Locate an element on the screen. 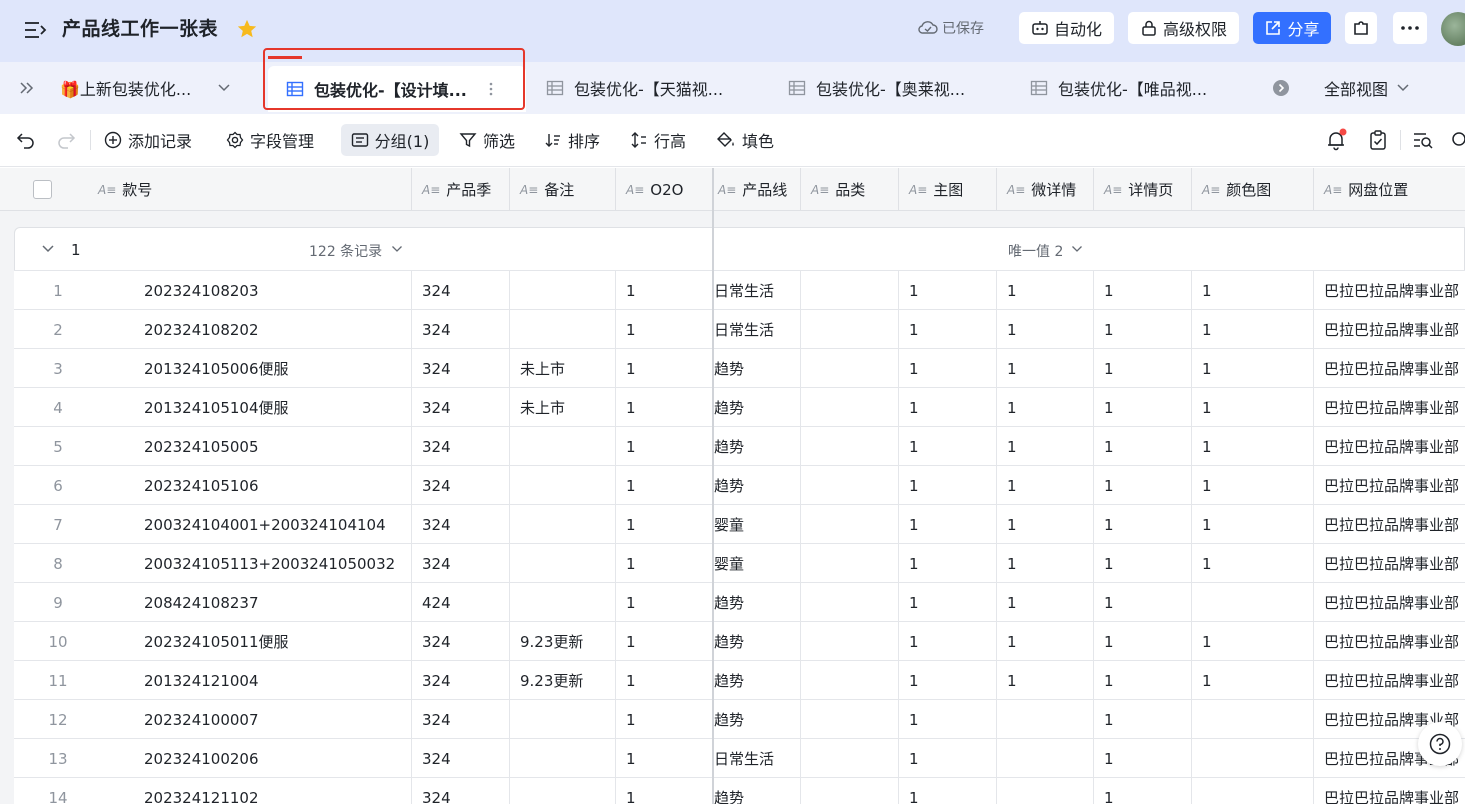  style-no-cell: 202324121102 is located at coordinates (257, 791).